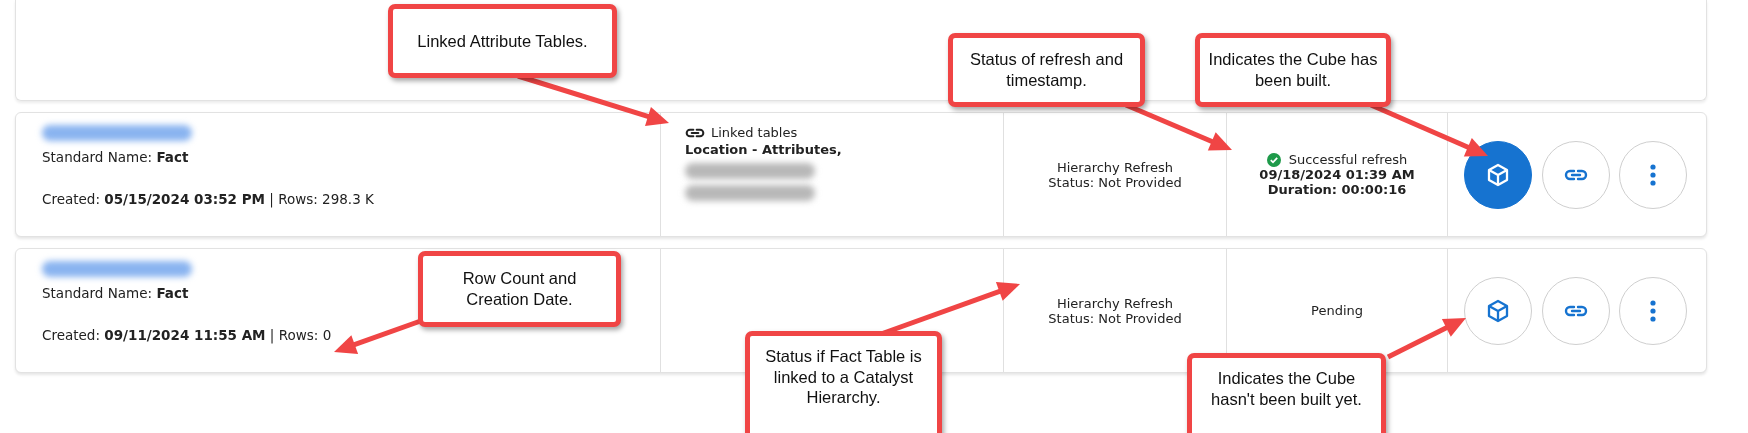  Describe the element at coordinates (1046, 70) in the screenshot. I see `callout-note: Status of refresh and timestamp.` at that location.